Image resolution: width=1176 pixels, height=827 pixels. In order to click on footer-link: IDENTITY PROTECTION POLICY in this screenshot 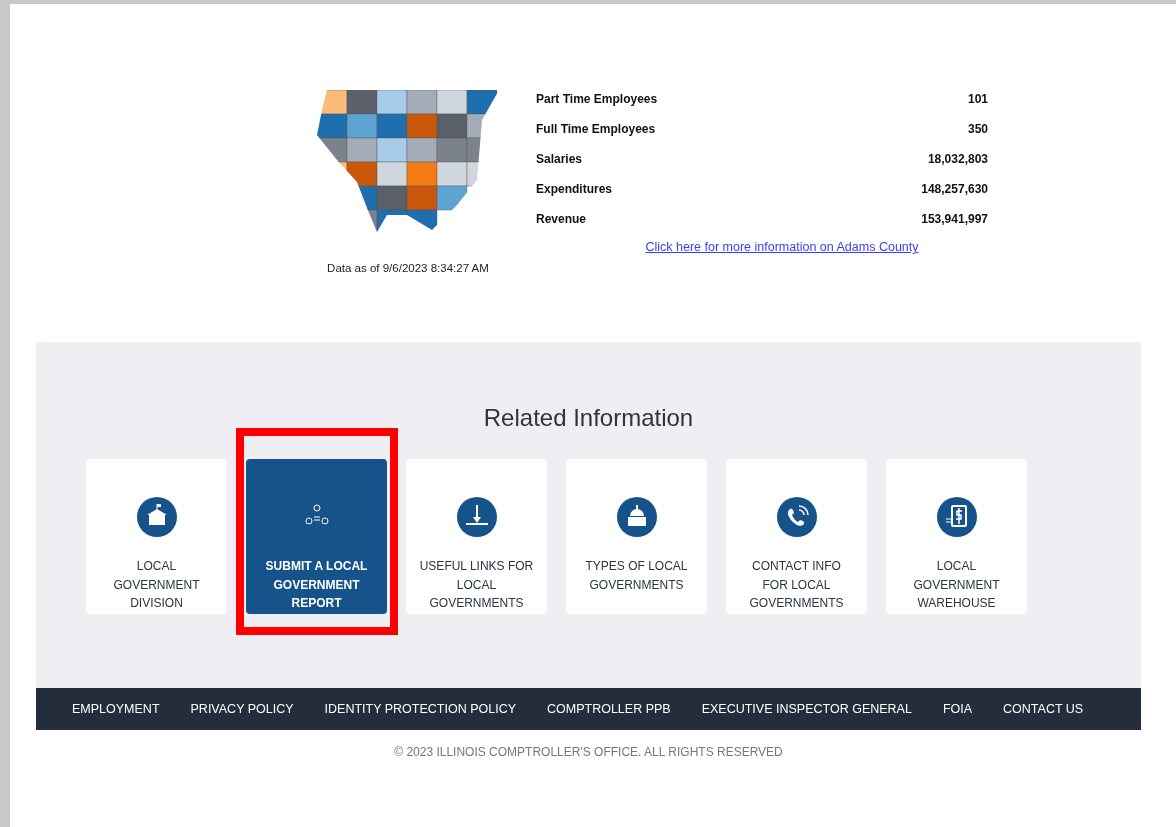, I will do `click(420, 709)`.